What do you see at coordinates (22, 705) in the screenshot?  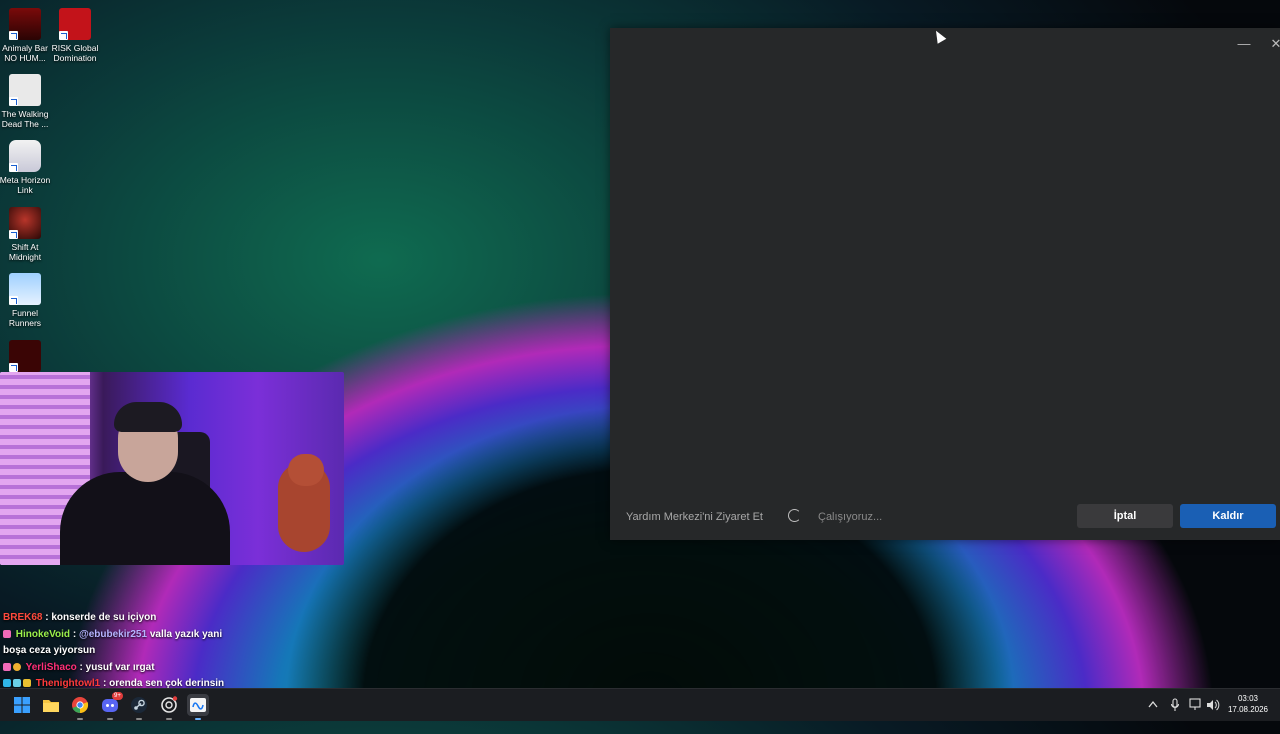 I see `start-windows-icon` at bounding box center [22, 705].